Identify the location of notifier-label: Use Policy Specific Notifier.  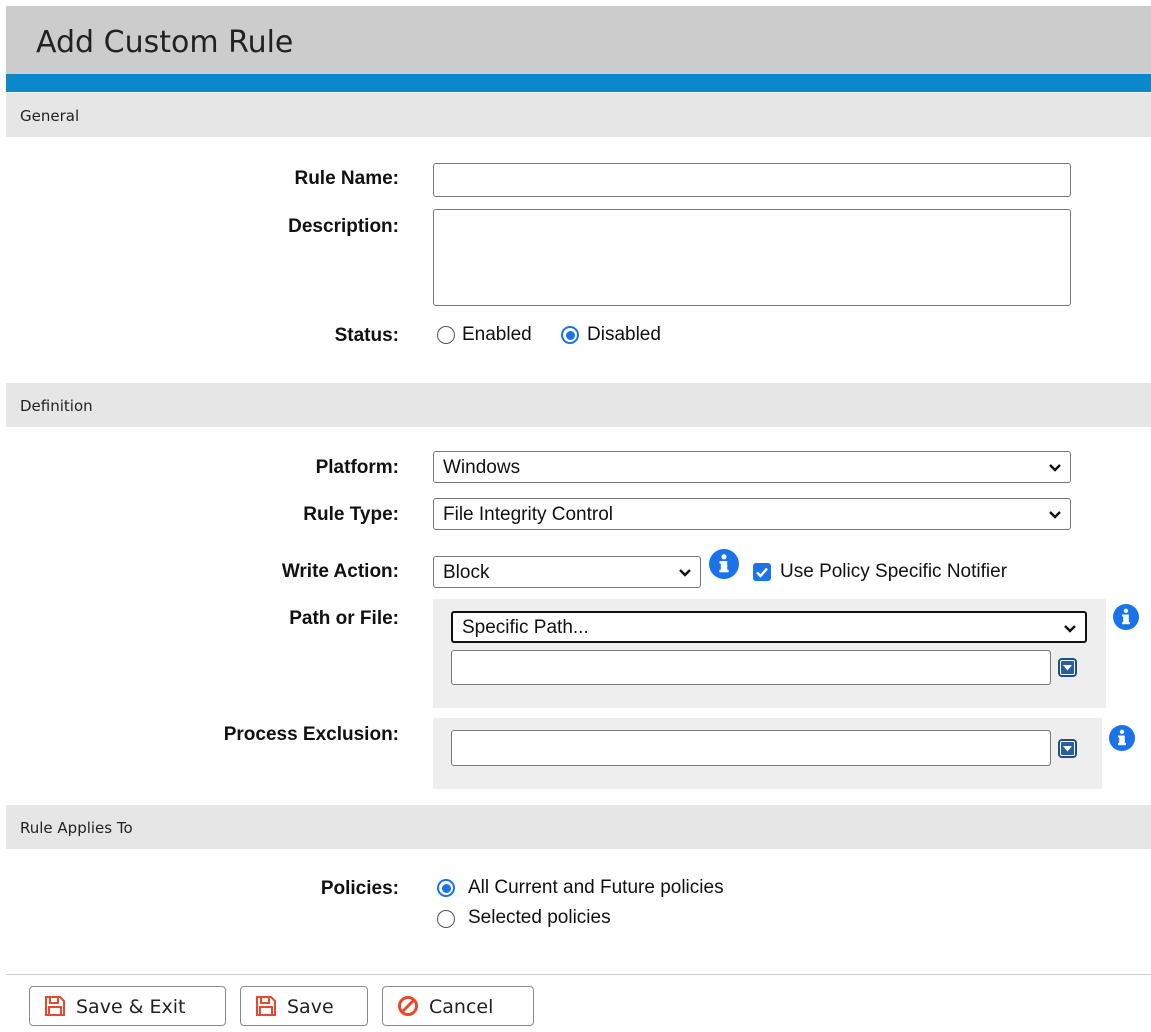
(893, 572).